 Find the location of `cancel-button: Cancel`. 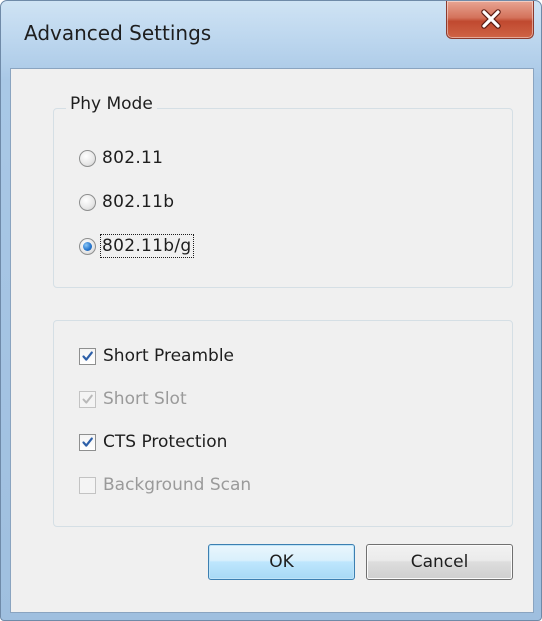

cancel-button: Cancel is located at coordinates (439, 562).